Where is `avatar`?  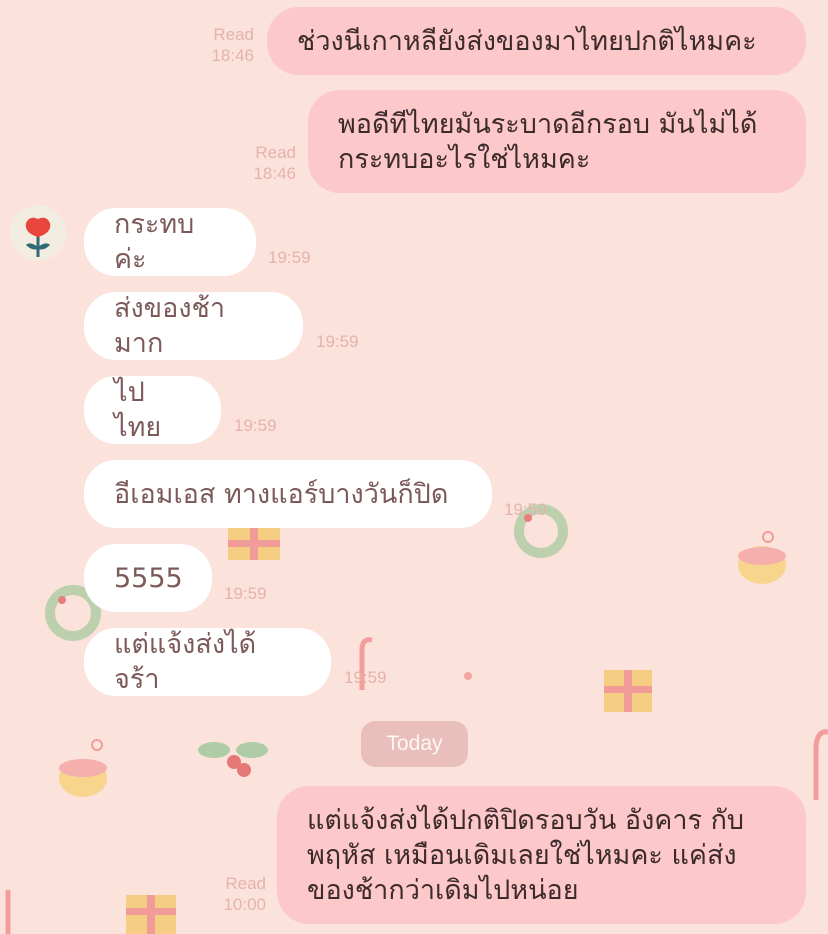 avatar is located at coordinates (38, 233).